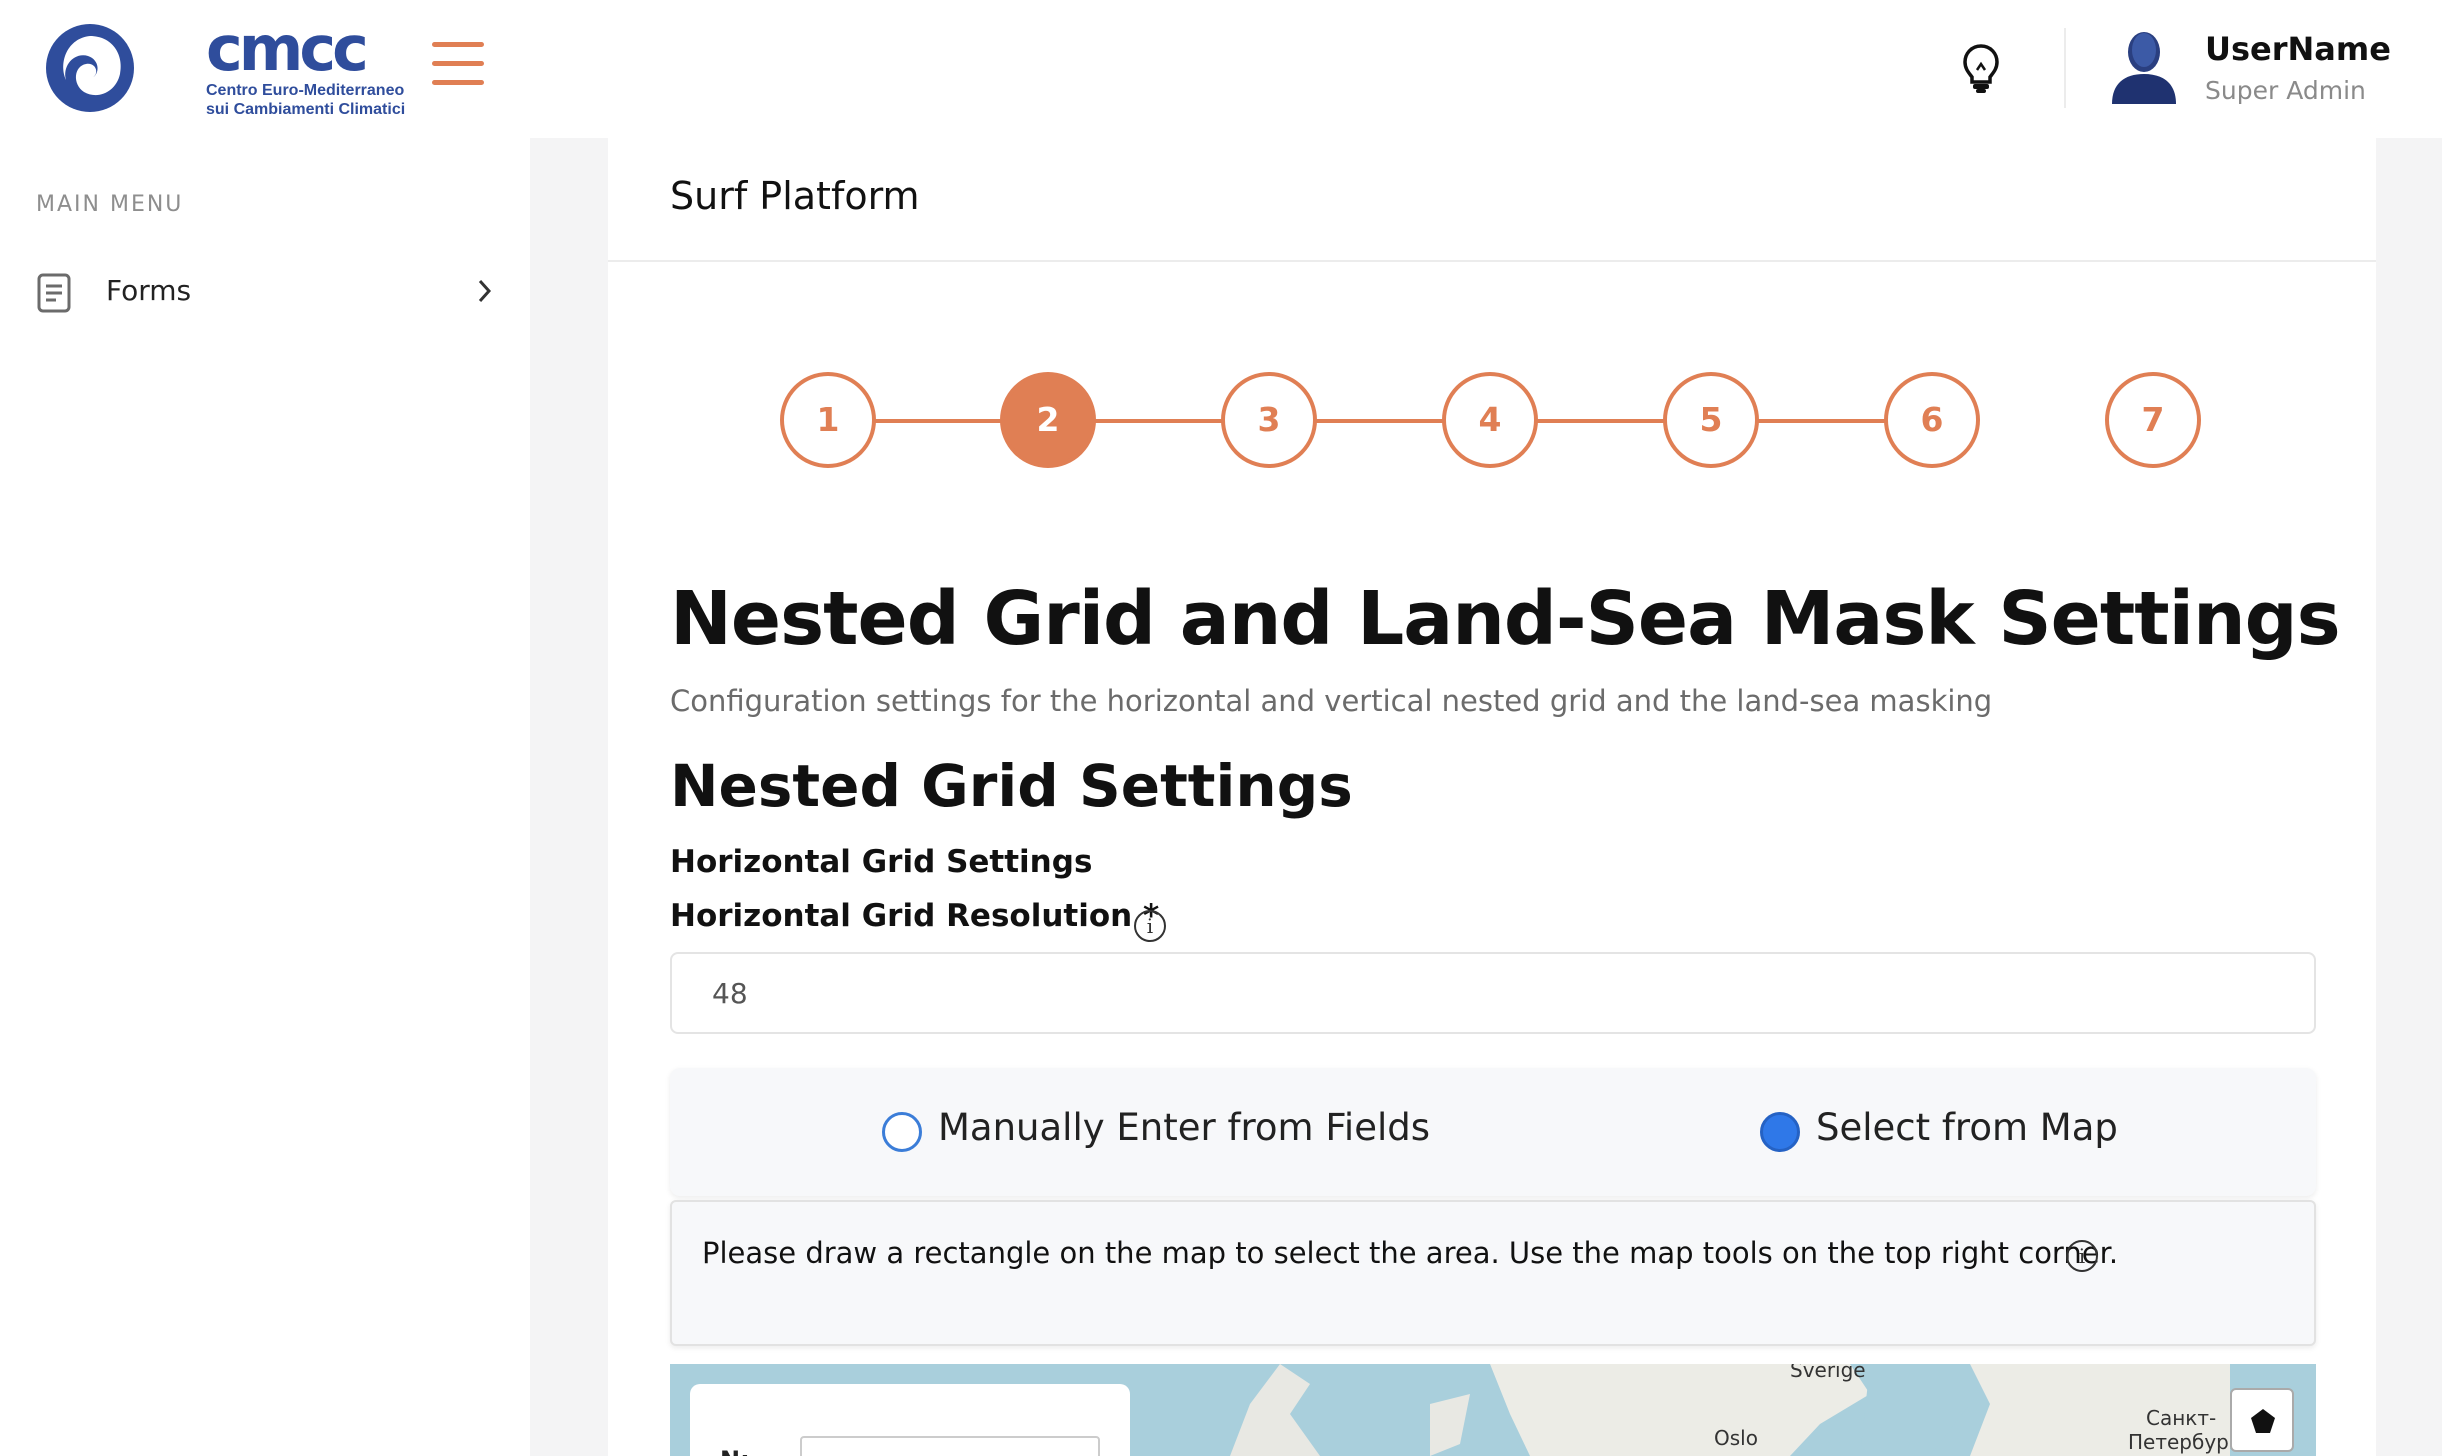 This screenshot has width=2442, height=1456. Describe the element at coordinates (54, 293) in the screenshot. I see `document-icon` at that location.